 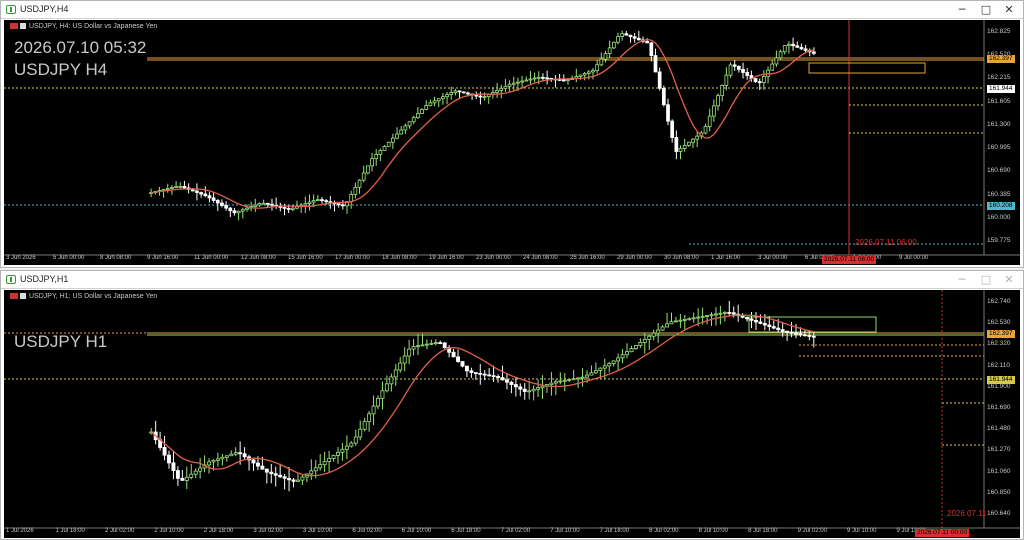 What do you see at coordinates (773, 258) in the screenshot?
I see `time-tick-label: 3 Jul 00:00` at bounding box center [773, 258].